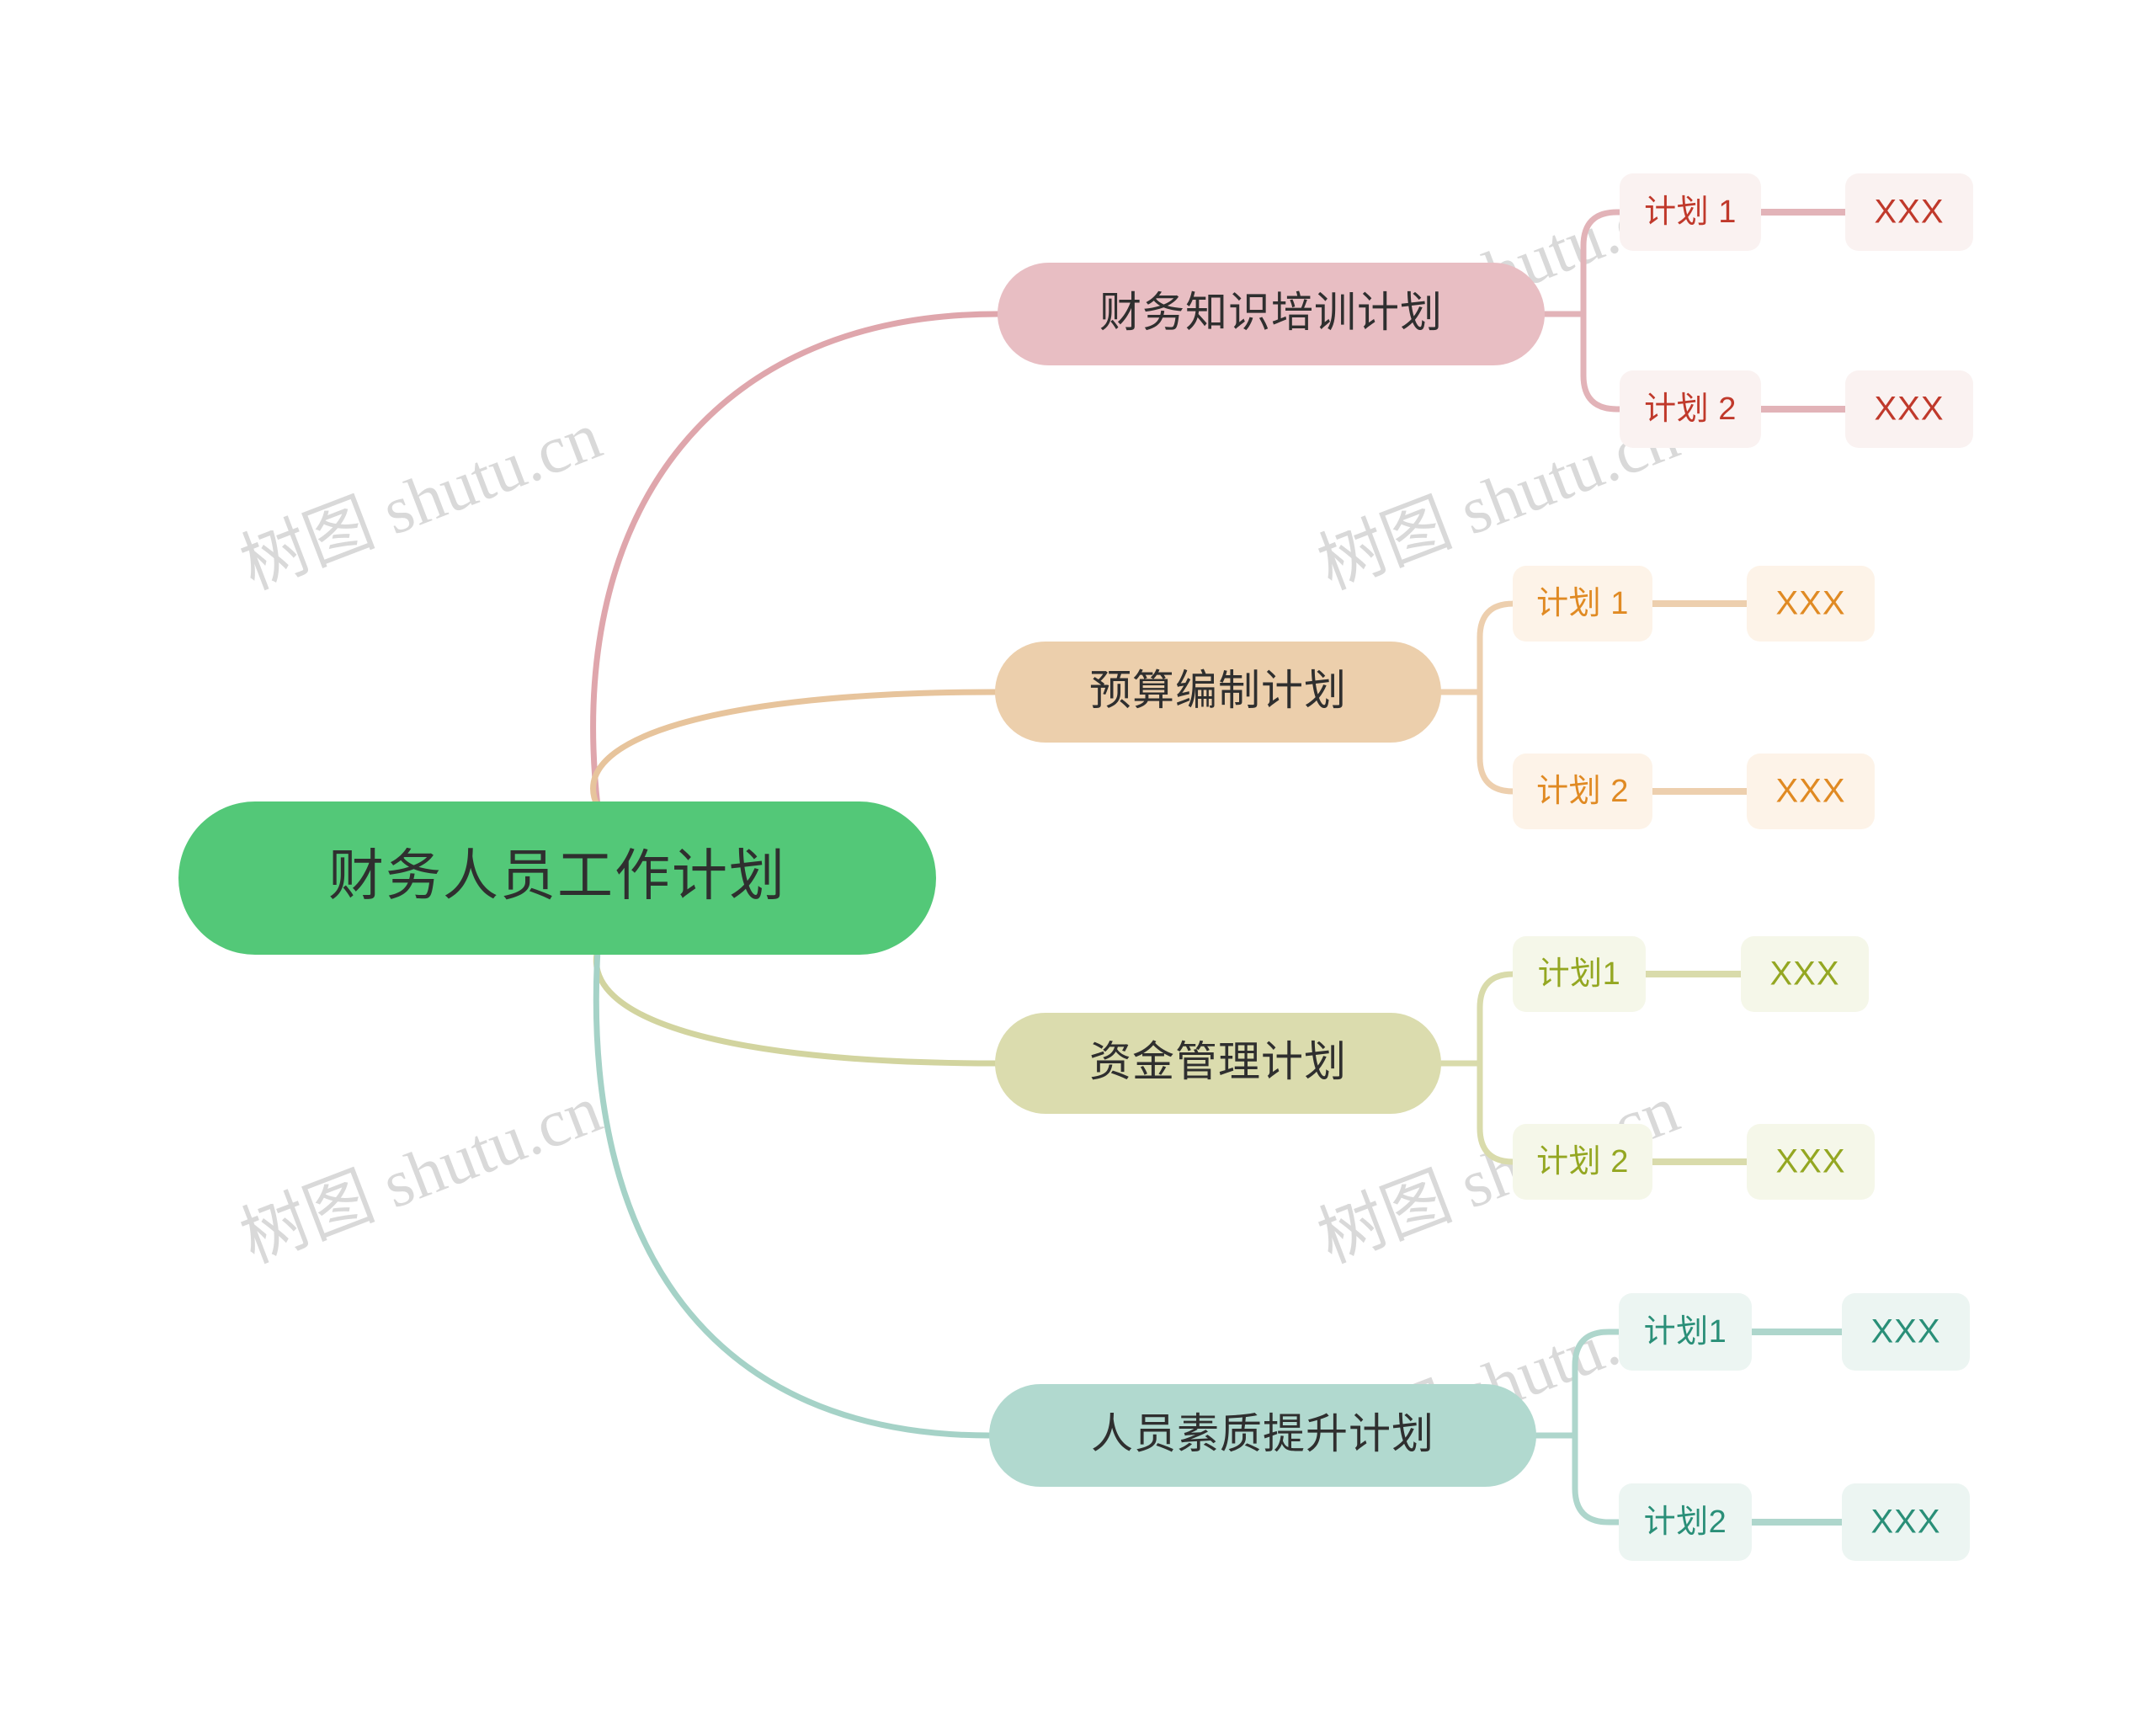  I want to click on branch-finance-training-label: 财务知识培训计划, so click(1271, 312).